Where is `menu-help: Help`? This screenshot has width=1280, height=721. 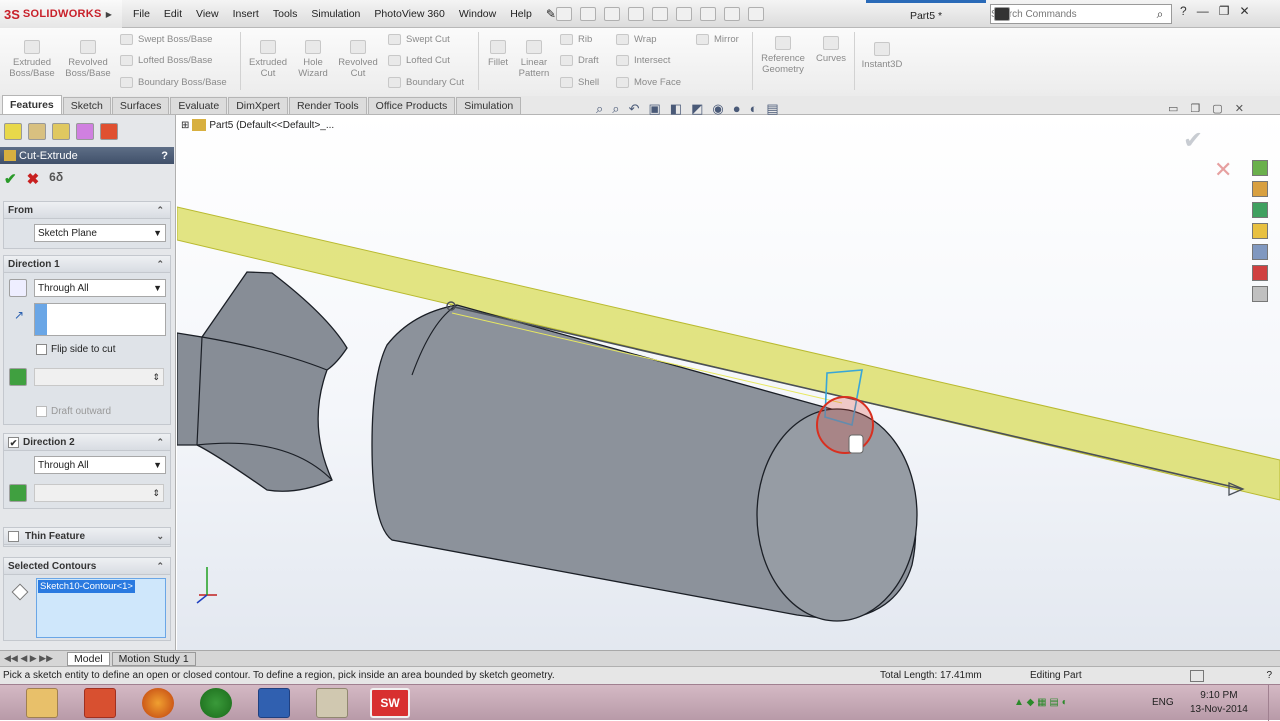 menu-help: Help is located at coordinates (521, 14).